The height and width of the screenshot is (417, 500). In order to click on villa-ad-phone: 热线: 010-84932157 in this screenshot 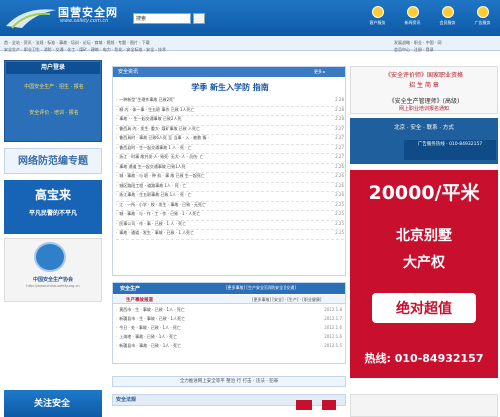, I will do `click(424, 358)`.